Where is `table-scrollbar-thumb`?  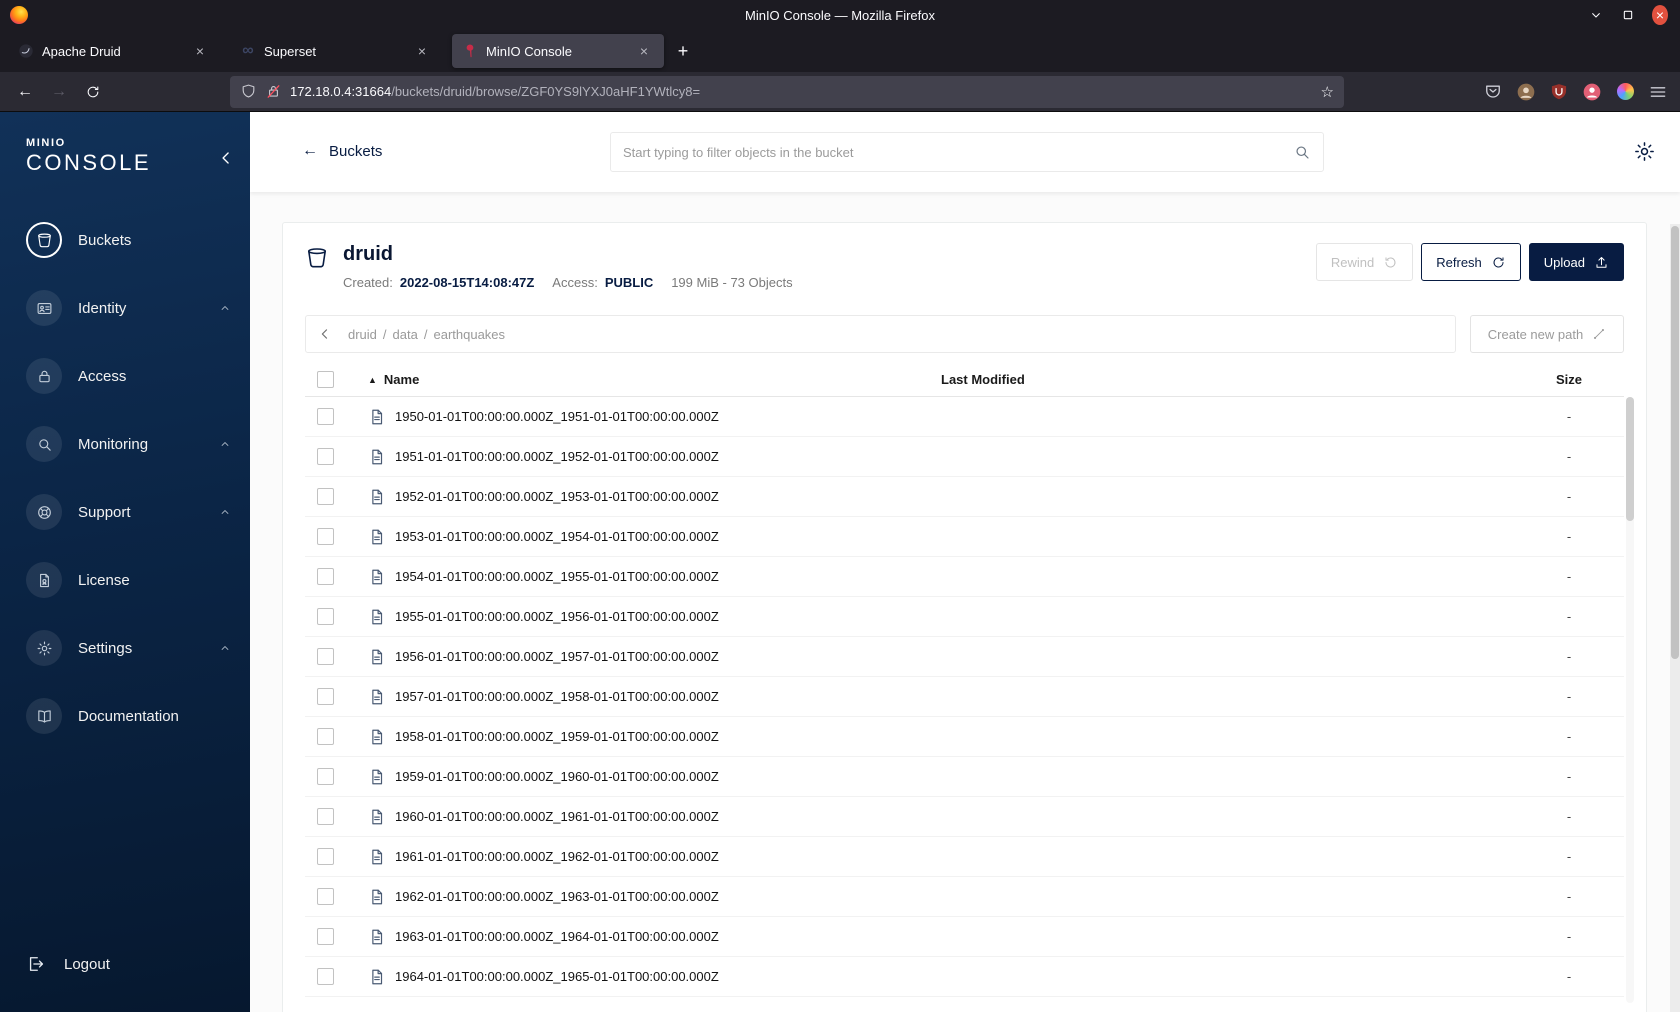
table-scrollbar-thumb is located at coordinates (1630, 459).